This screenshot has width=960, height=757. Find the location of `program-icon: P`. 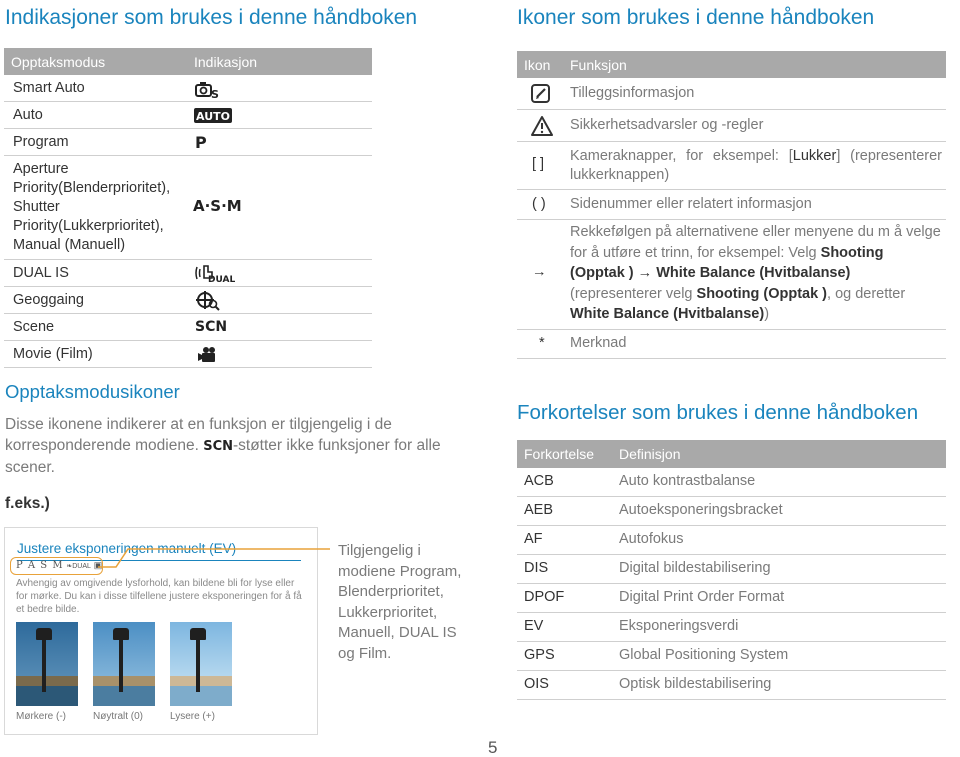

program-icon: P is located at coordinates (201, 142).